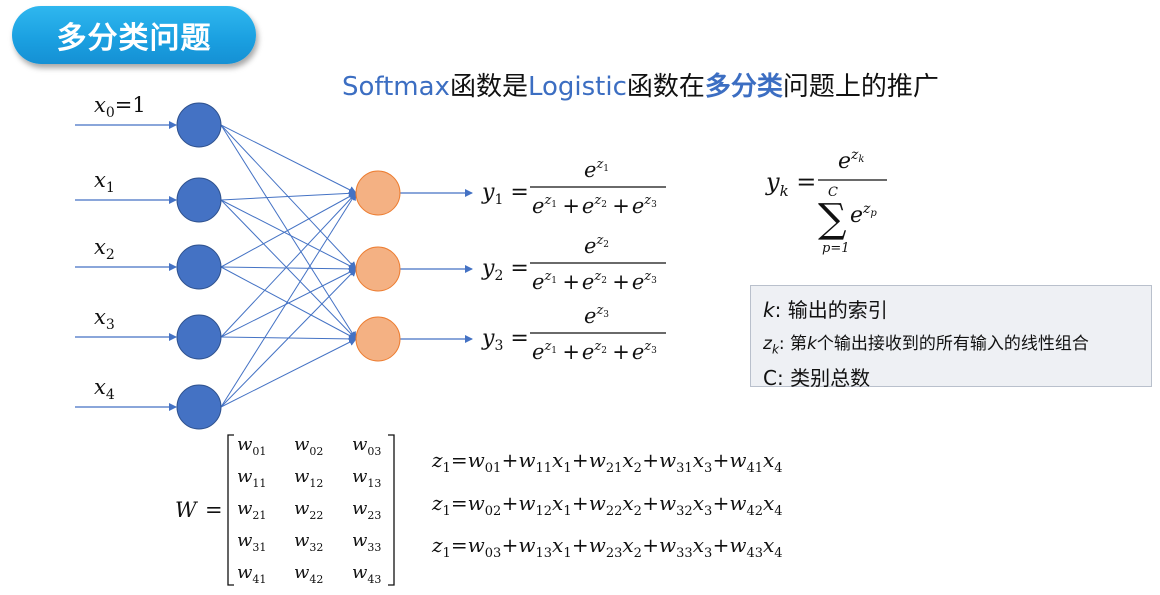  What do you see at coordinates (251, 574) in the screenshot?
I see `matrix-cell: w41` at bounding box center [251, 574].